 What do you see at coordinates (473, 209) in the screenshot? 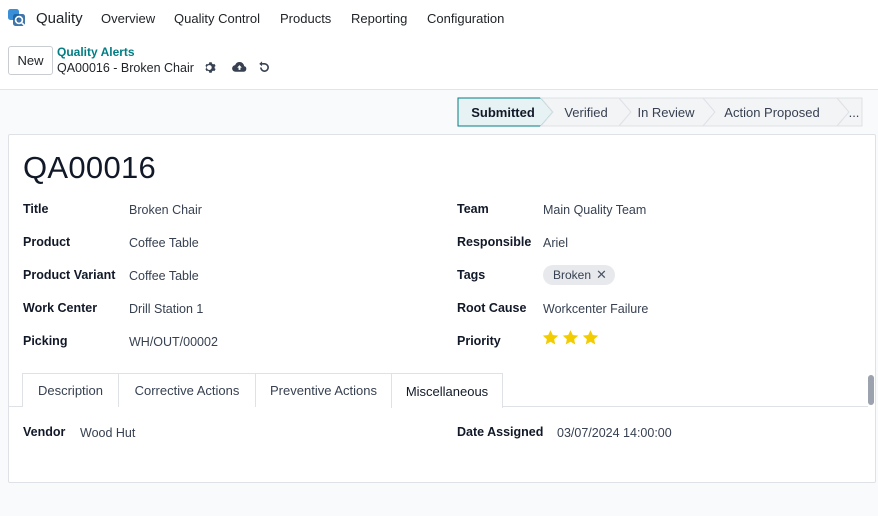
I see `team-label: Team` at bounding box center [473, 209].